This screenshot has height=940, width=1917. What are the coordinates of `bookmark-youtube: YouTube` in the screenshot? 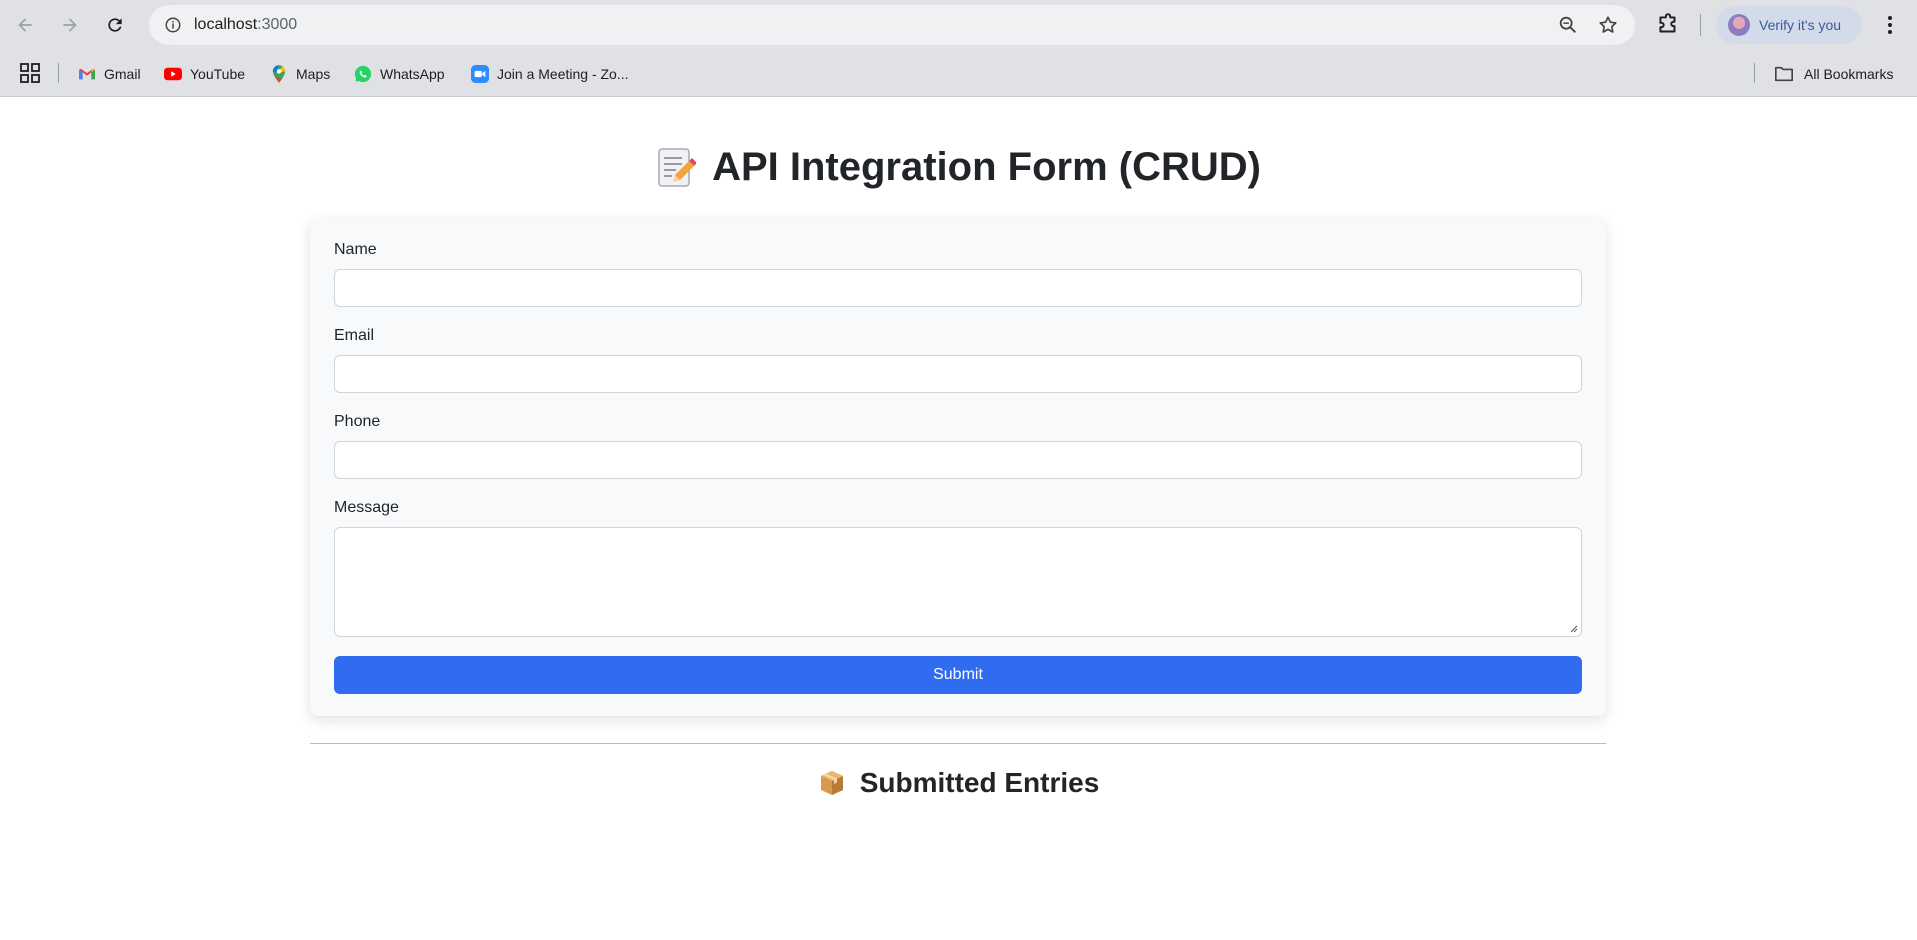 It's located at (204, 74).